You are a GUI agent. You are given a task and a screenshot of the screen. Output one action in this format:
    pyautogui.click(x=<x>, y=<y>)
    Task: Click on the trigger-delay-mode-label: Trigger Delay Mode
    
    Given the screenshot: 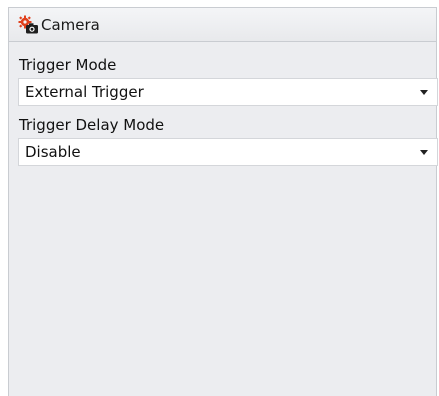 What is the action you would take?
    pyautogui.click(x=92, y=125)
    